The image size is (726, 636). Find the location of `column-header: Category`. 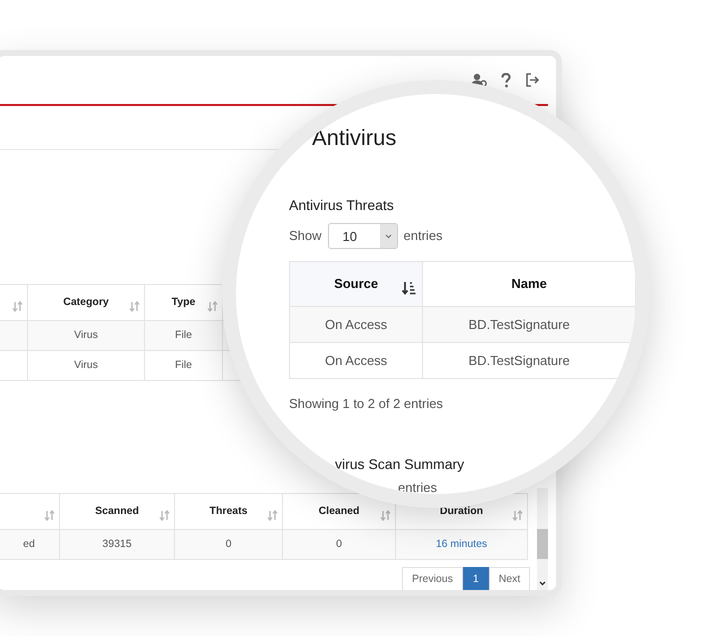

column-header: Category is located at coordinates (86, 302).